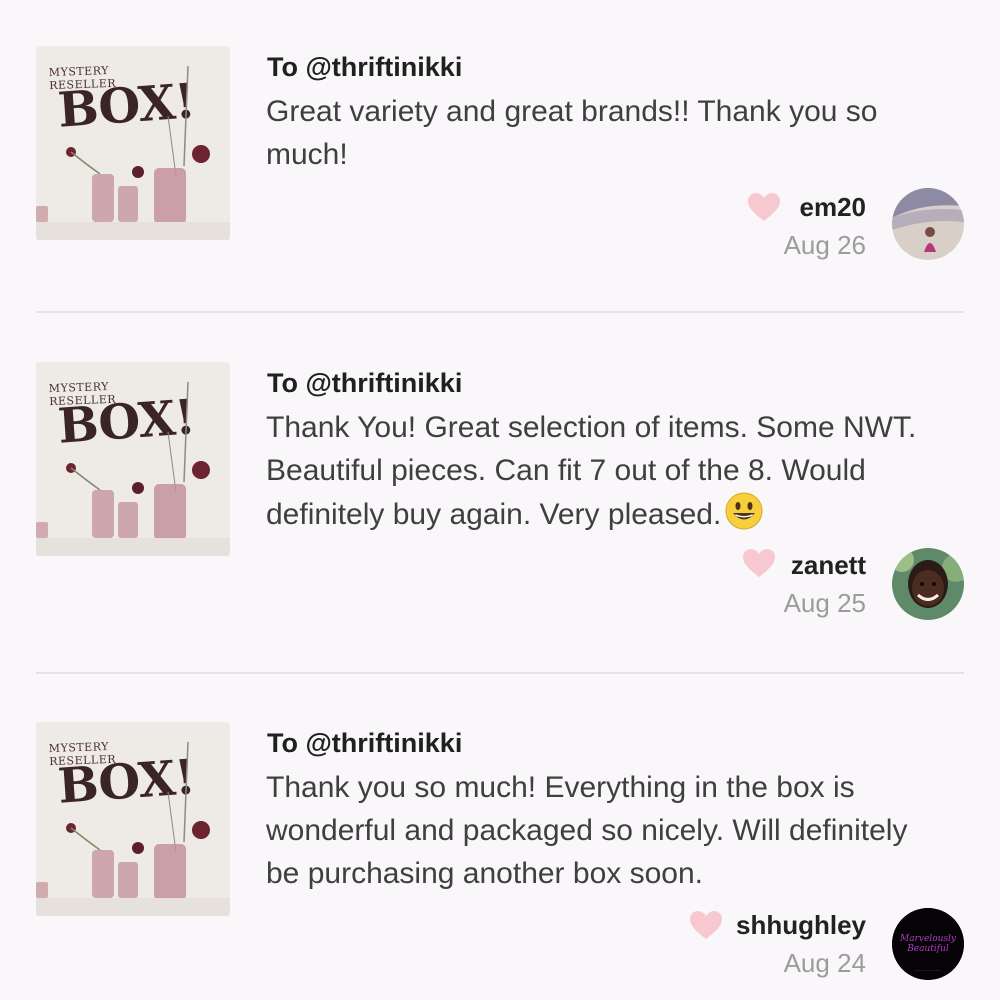  I want to click on reviewer-username: shhughley, so click(801, 925).